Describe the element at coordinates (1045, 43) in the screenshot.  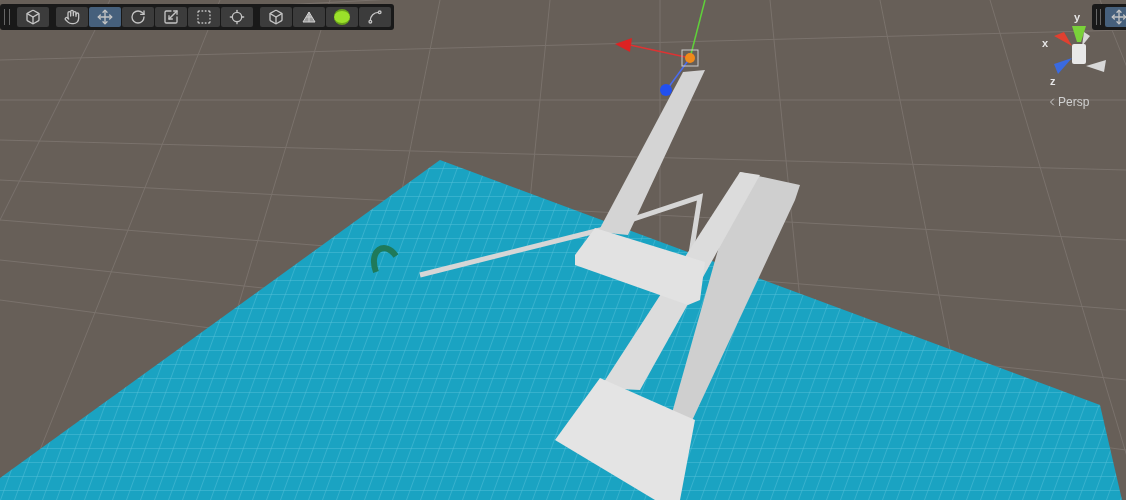
I see `axis-label: x` at that location.